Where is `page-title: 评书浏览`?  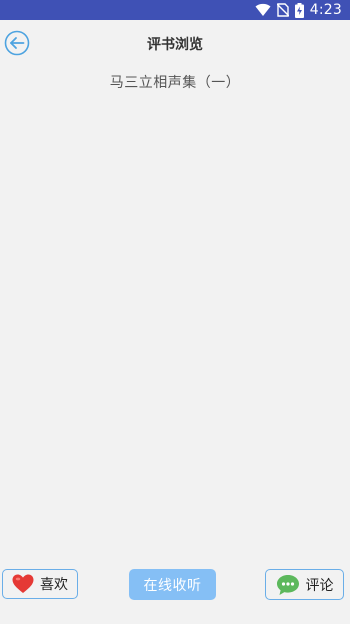 page-title: 评书浏览 is located at coordinates (175, 45).